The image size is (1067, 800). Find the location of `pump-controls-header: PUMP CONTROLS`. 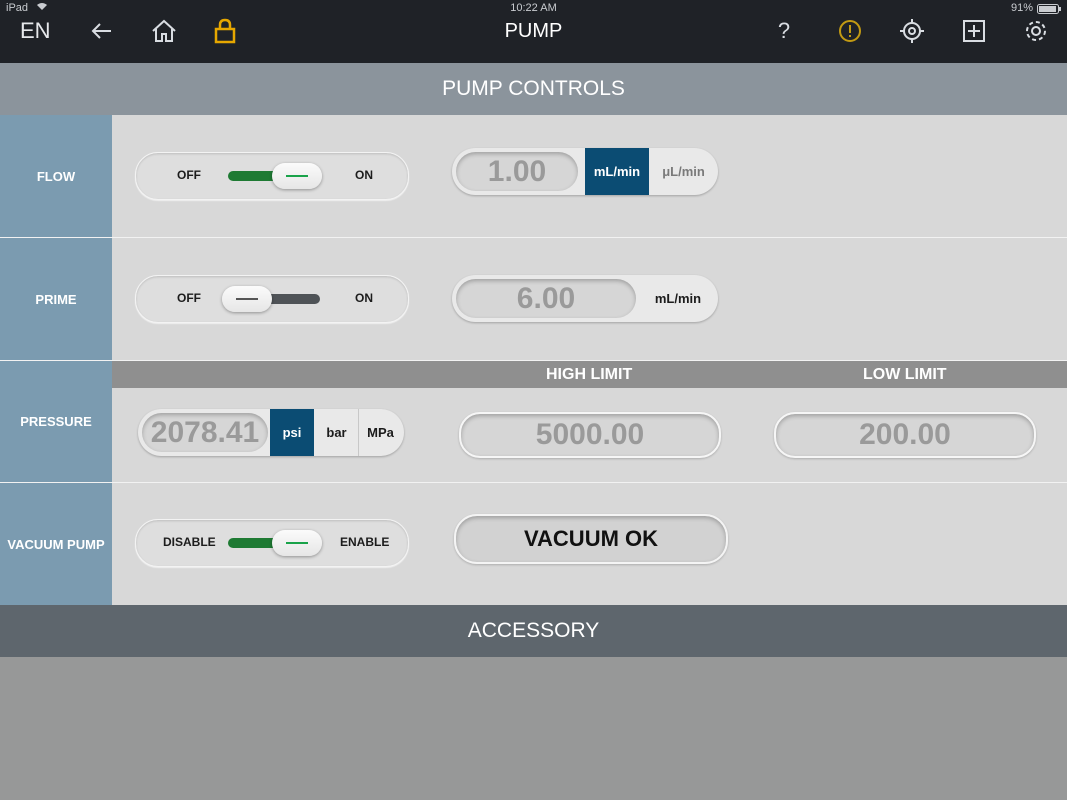

pump-controls-header: PUMP CONTROLS is located at coordinates (533, 89).